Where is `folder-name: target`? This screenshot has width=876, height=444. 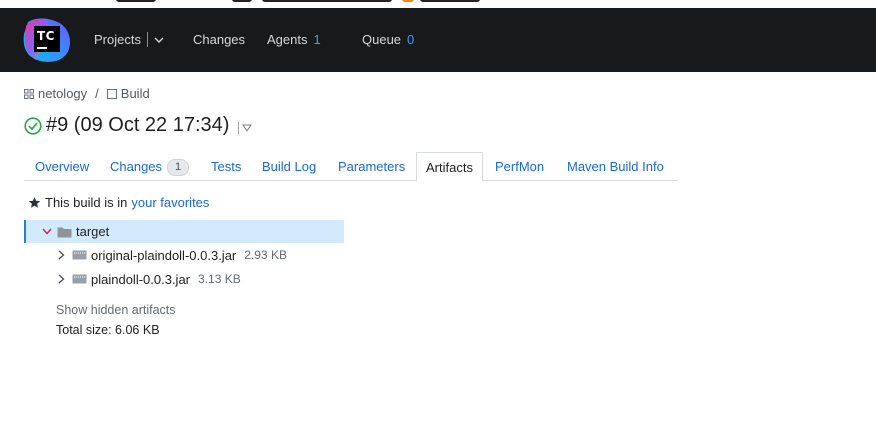
folder-name: target is located at coordinates (93, 231).